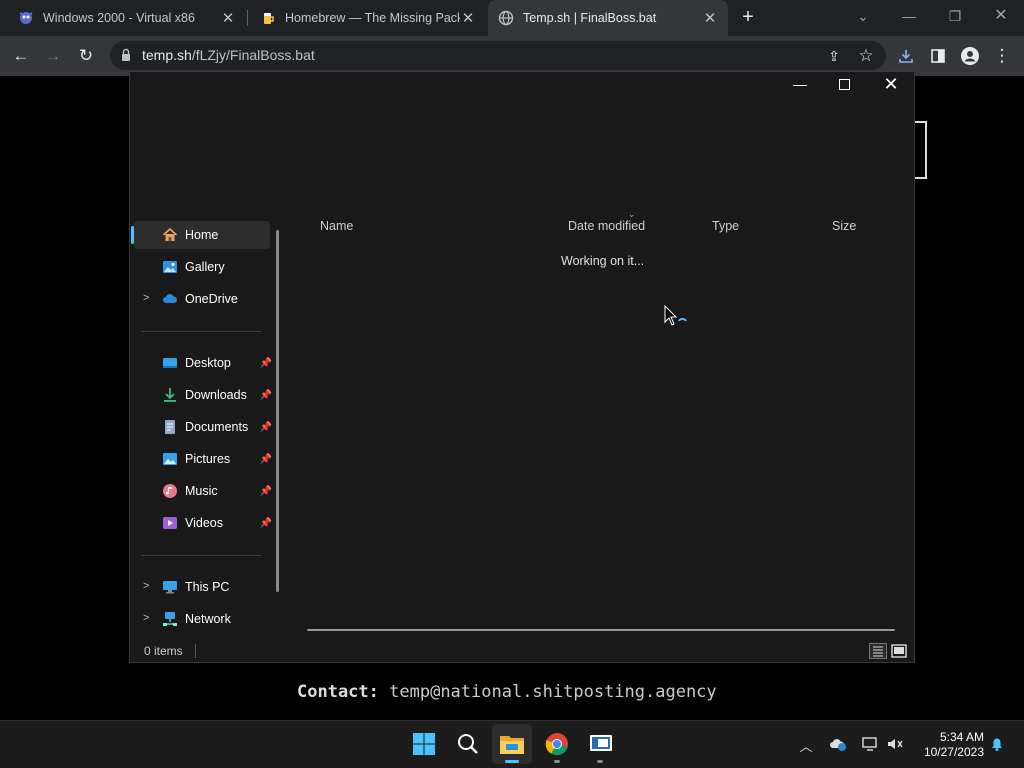 Image resolution: width=1024 pixels, height=768 pixels. Describe the element at coordinates (468, 744) in the screenshot. I see `search-icon` at that location.